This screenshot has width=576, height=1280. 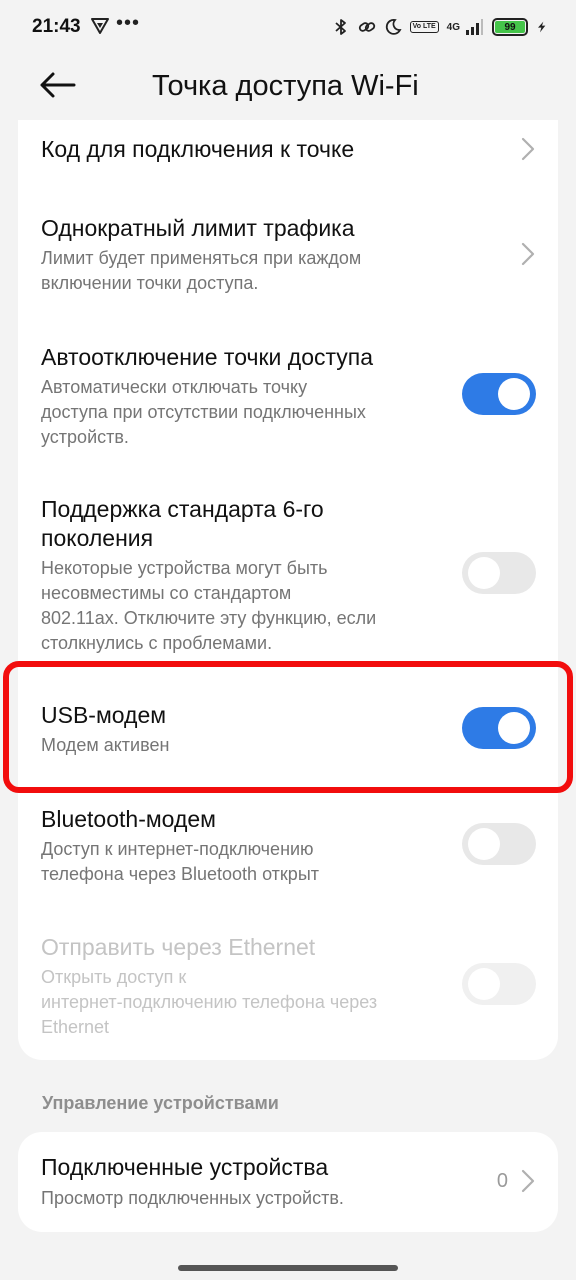 What do you see at coordinates (182, 509) in the screenshot?
I see `setting-title: Поддержка стандарта 6-го` at bounding box center [182, 509].